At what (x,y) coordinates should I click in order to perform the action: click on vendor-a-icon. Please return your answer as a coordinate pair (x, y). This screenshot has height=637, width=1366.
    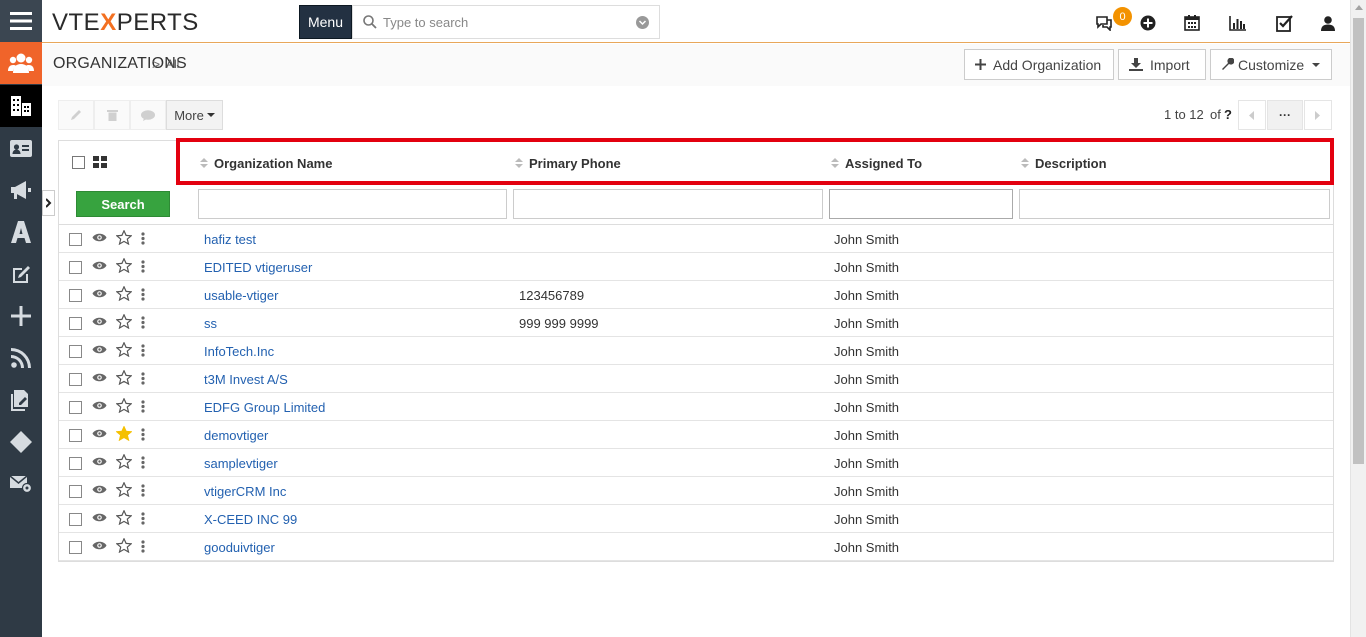
    Looking at the image, I should click on (21, 232).